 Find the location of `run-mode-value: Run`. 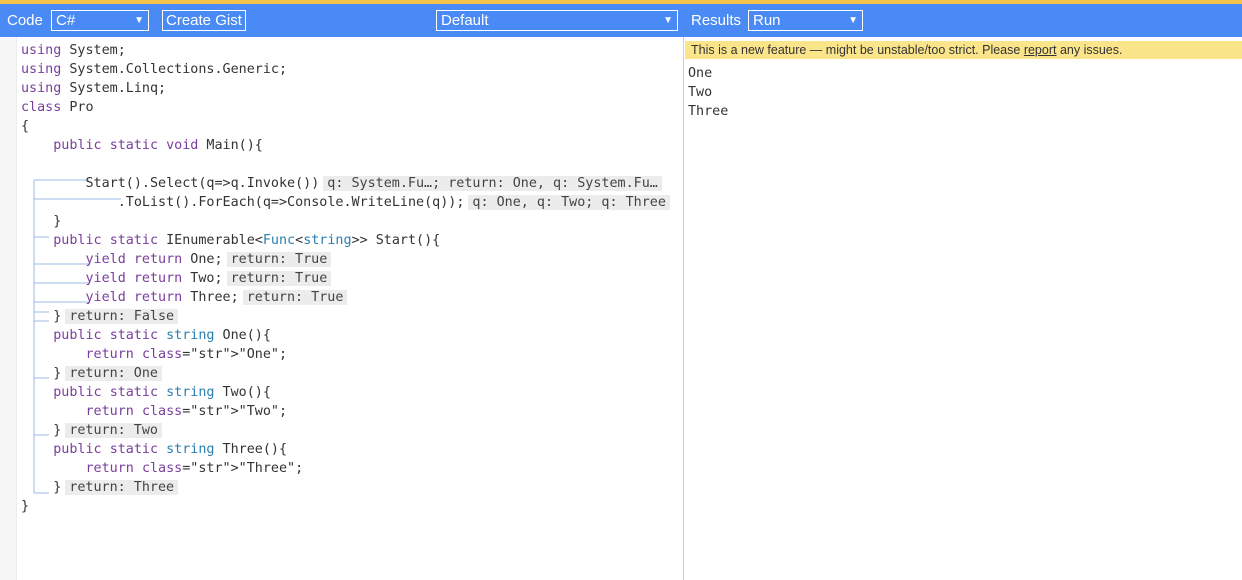

run-mode-value: Run is located at coordinates (767, 20).